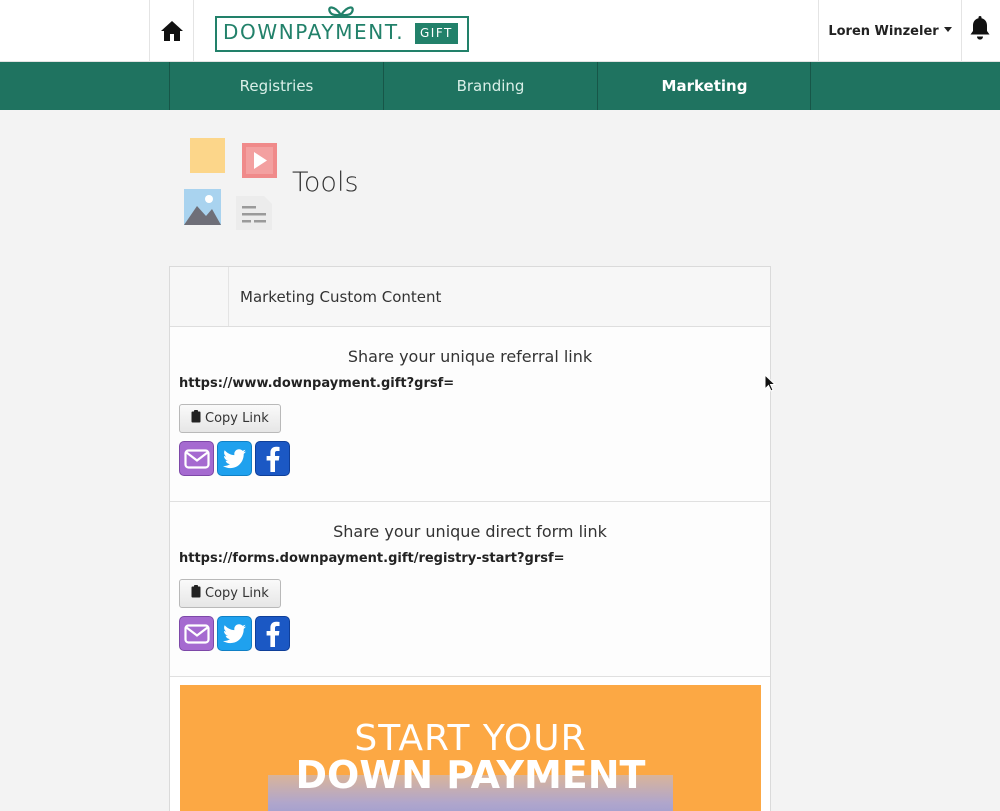 This screenshot has height=811, width=1000. I want to click on tab-registries: Registries, so click(276, 86).